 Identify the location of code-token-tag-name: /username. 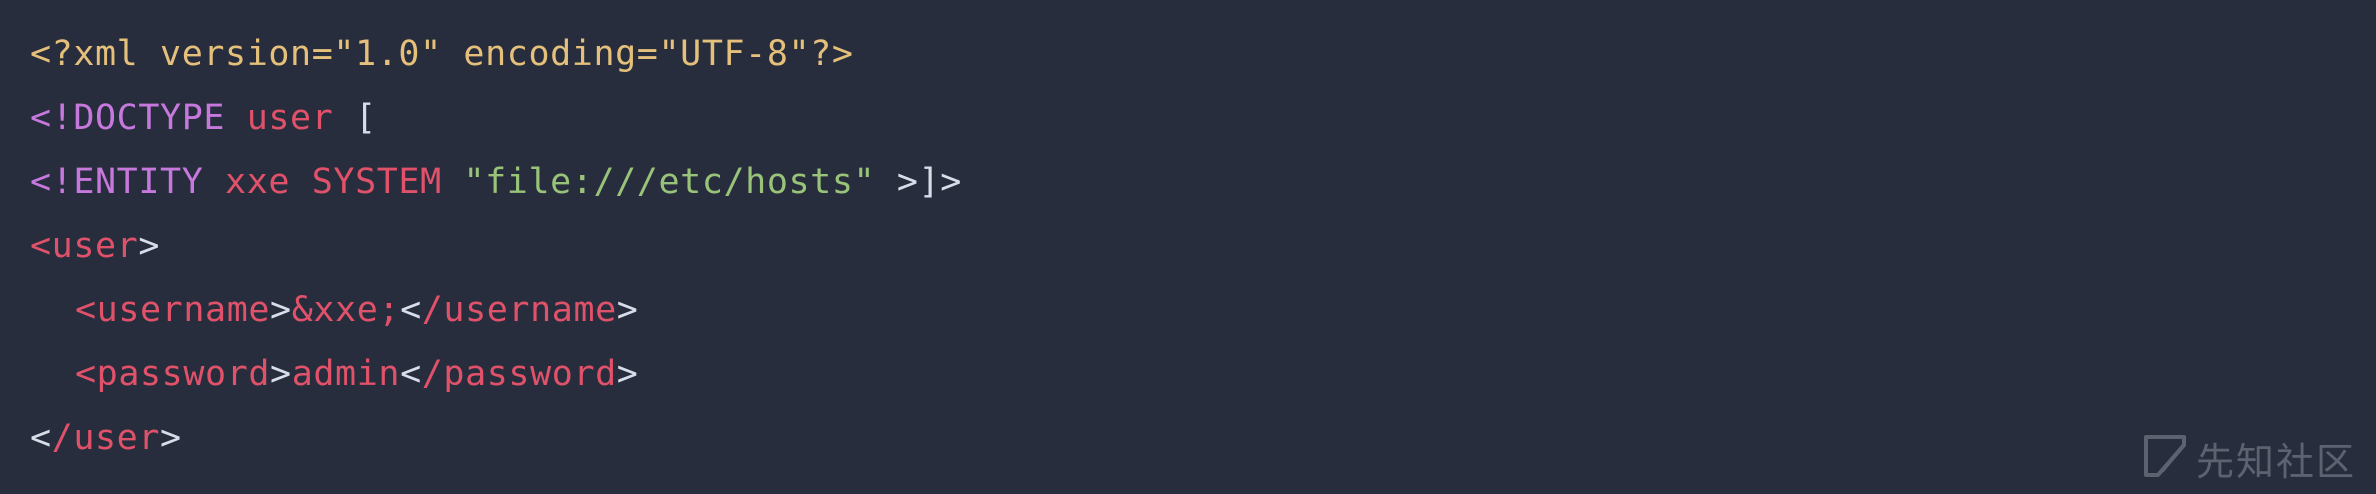
(519, 310).